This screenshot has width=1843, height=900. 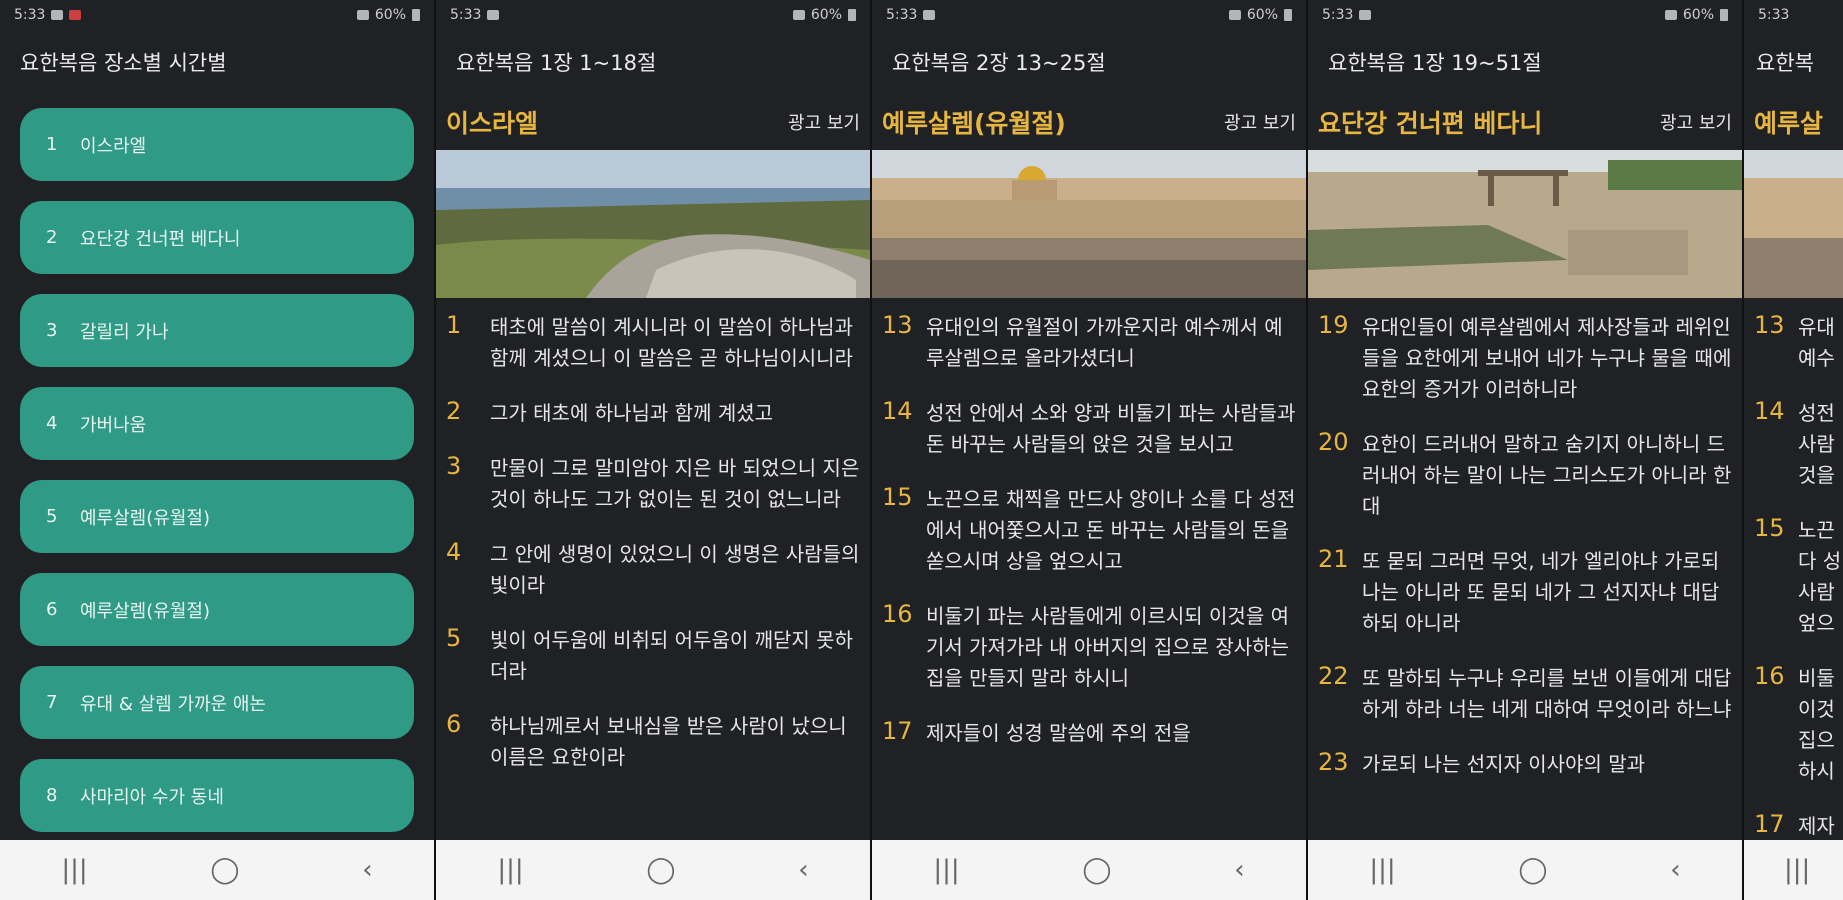 I want to click on list-item: 6 예루살렘(유월절), so click(x=217, y=609).